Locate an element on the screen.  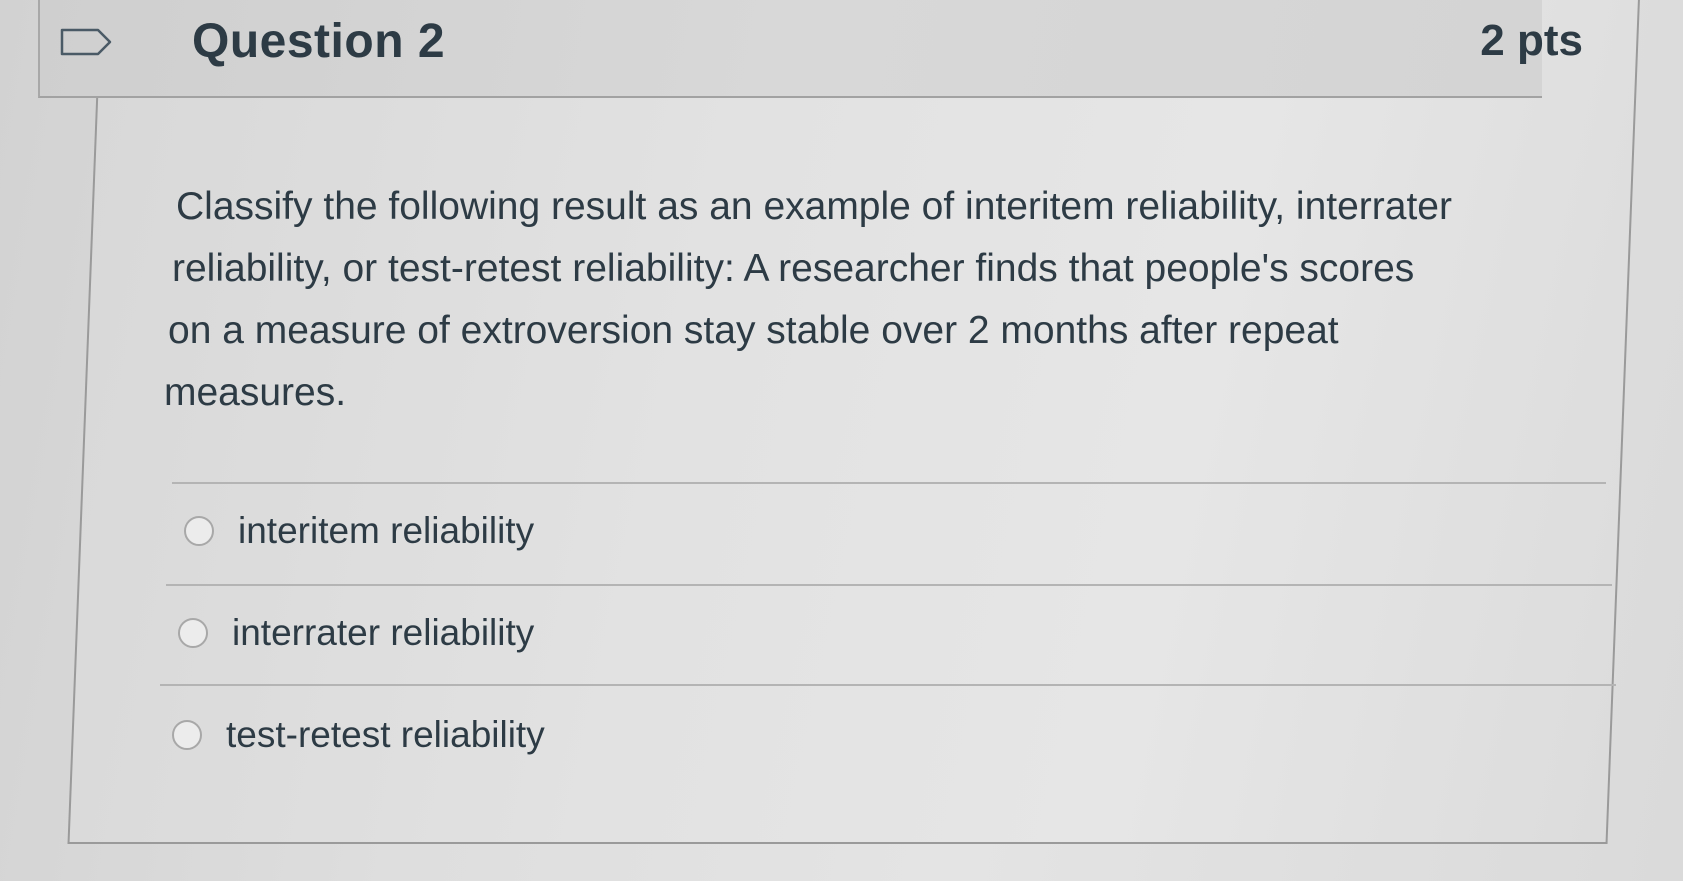
question-text-line: measures. is located at coordinates (255, 392).